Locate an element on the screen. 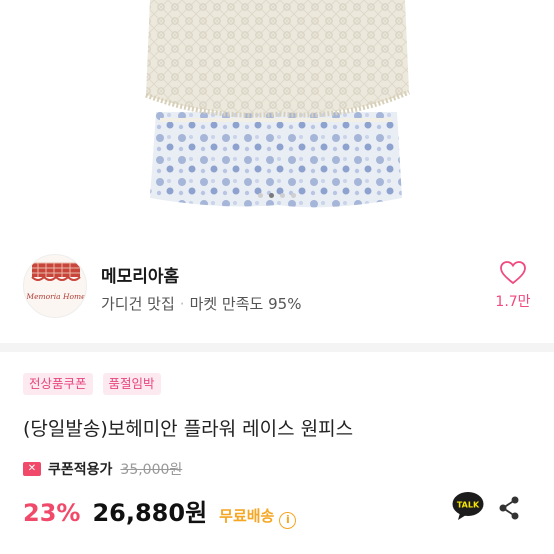 The image size is (554, 554). shop-category: 가디건 맛집 is located at coordinates (138, 304).